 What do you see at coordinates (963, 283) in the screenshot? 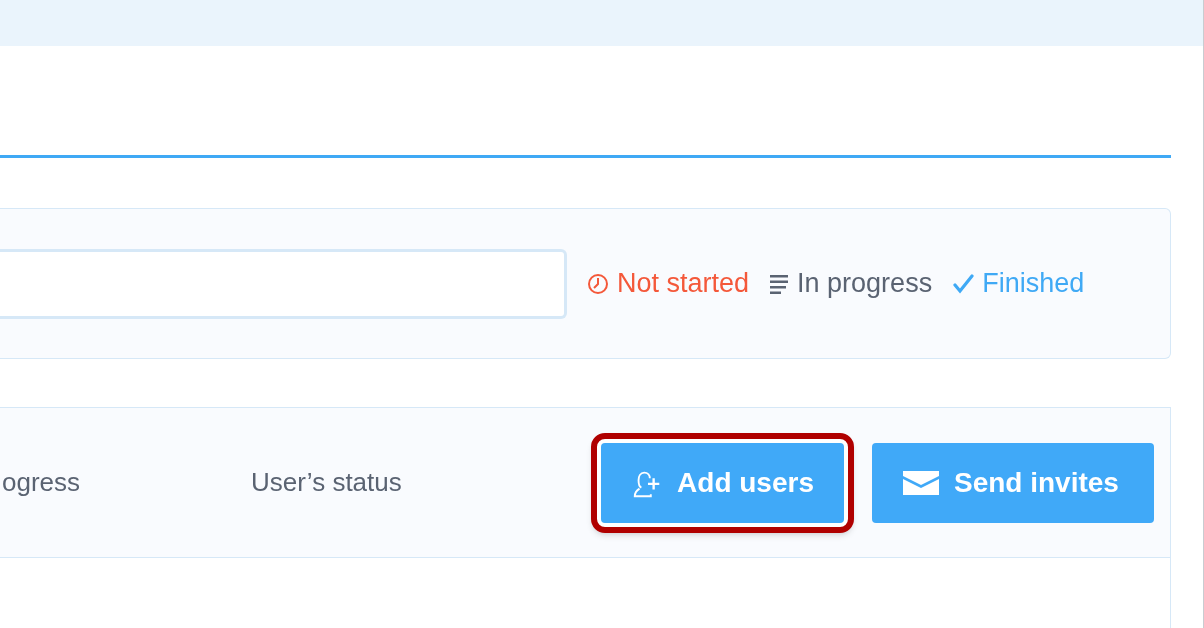
I see `check-icon` at bounding box center [963, 283].